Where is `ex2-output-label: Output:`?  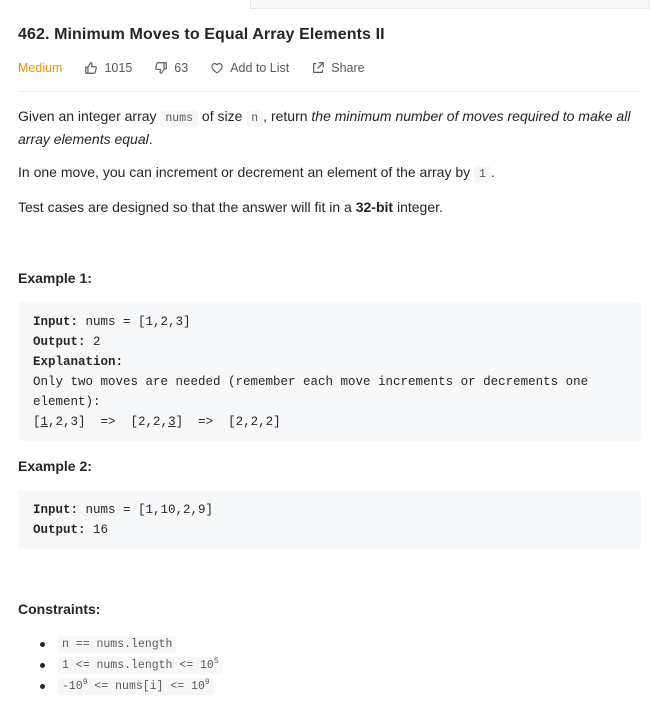 ex2-output-label: Output: is located at coordinates (59, 530).